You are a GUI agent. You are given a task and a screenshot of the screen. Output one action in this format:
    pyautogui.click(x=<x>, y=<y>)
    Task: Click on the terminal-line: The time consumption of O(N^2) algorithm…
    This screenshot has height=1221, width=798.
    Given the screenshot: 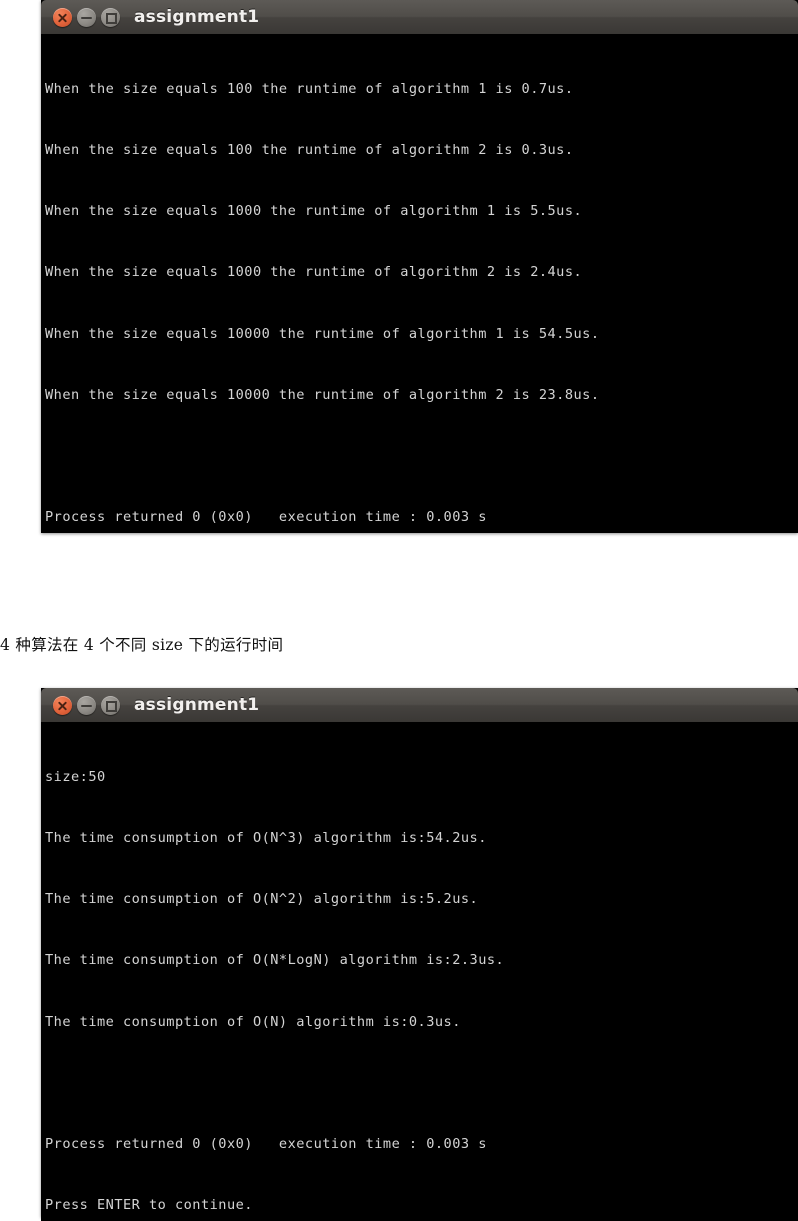 What is the action you would take?
    pyautogui.click(x=262, y=899)
    